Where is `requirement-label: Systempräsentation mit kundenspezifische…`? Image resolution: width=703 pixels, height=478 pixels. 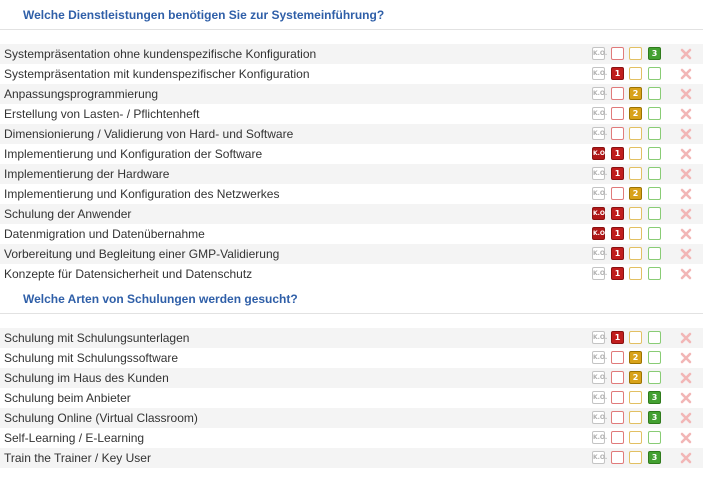 requirement-label: Systempräsentation mit kundenspezifische… is located at coordinates (157, 74).